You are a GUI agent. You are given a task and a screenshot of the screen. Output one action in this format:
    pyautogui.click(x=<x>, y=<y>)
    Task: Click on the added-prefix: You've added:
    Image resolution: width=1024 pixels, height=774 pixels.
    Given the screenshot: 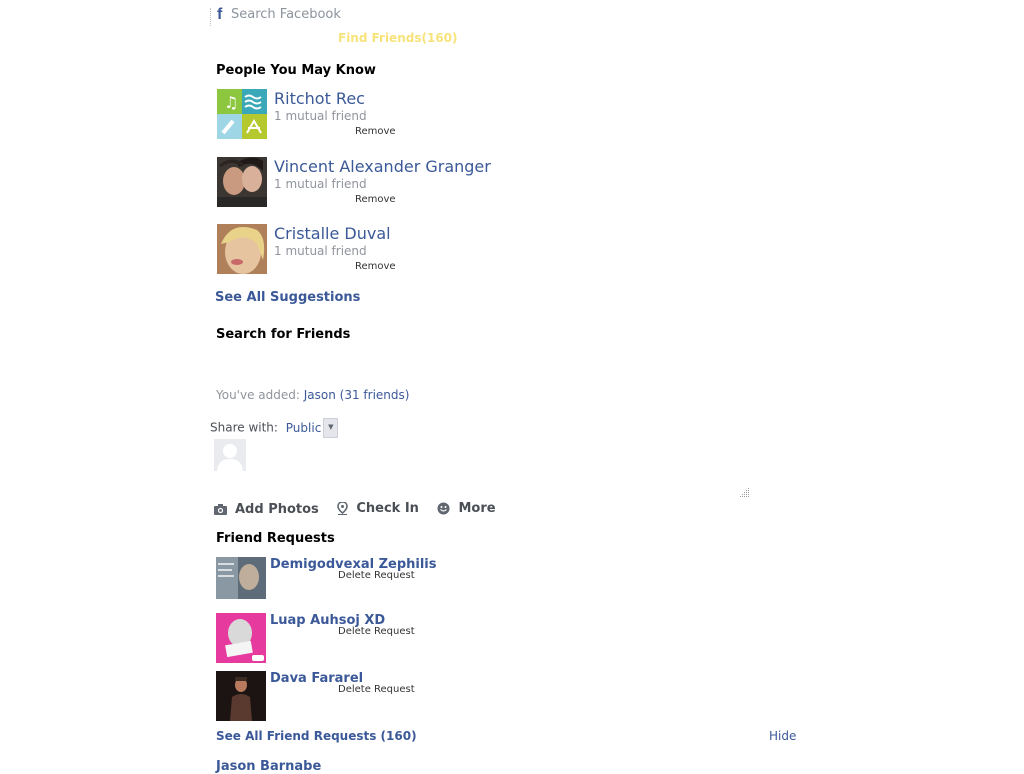 What is the action you would take?
    pyautogui.click(x=258, y=395)
    